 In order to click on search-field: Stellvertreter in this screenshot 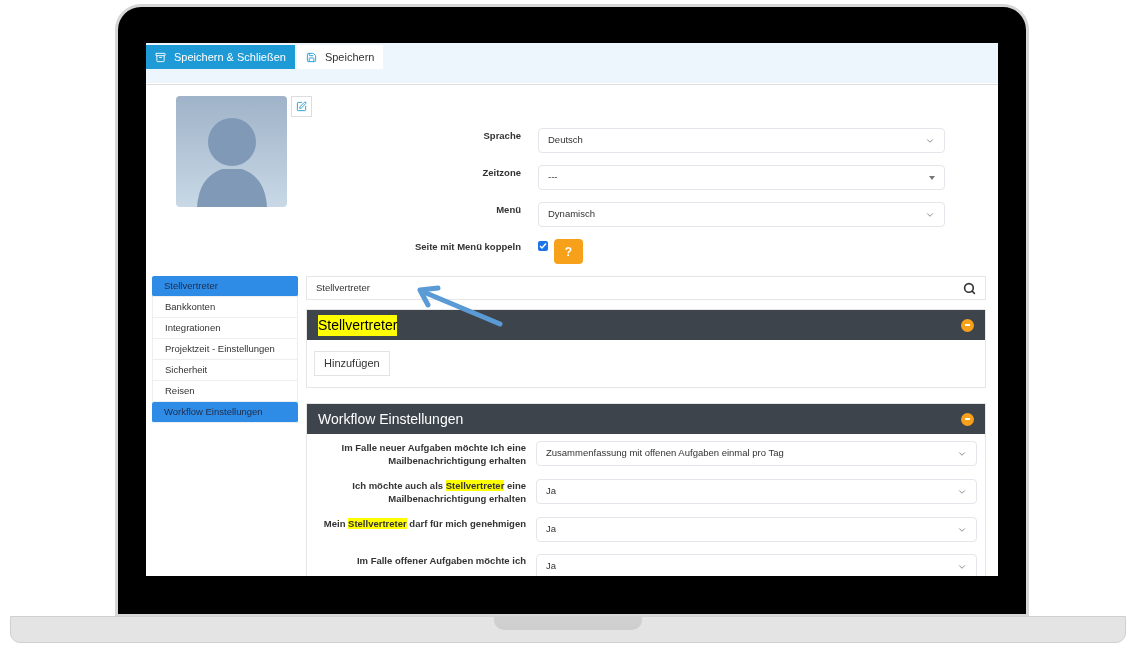, I will do `click(646, 288)`.